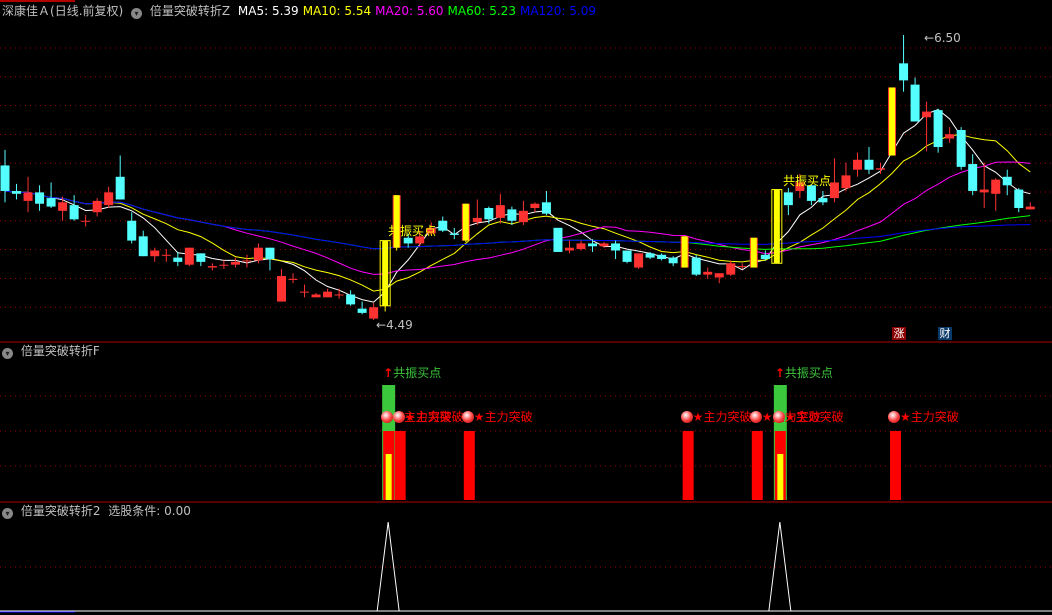  I want to click on arrow-icon: ←, so click(929, 38).